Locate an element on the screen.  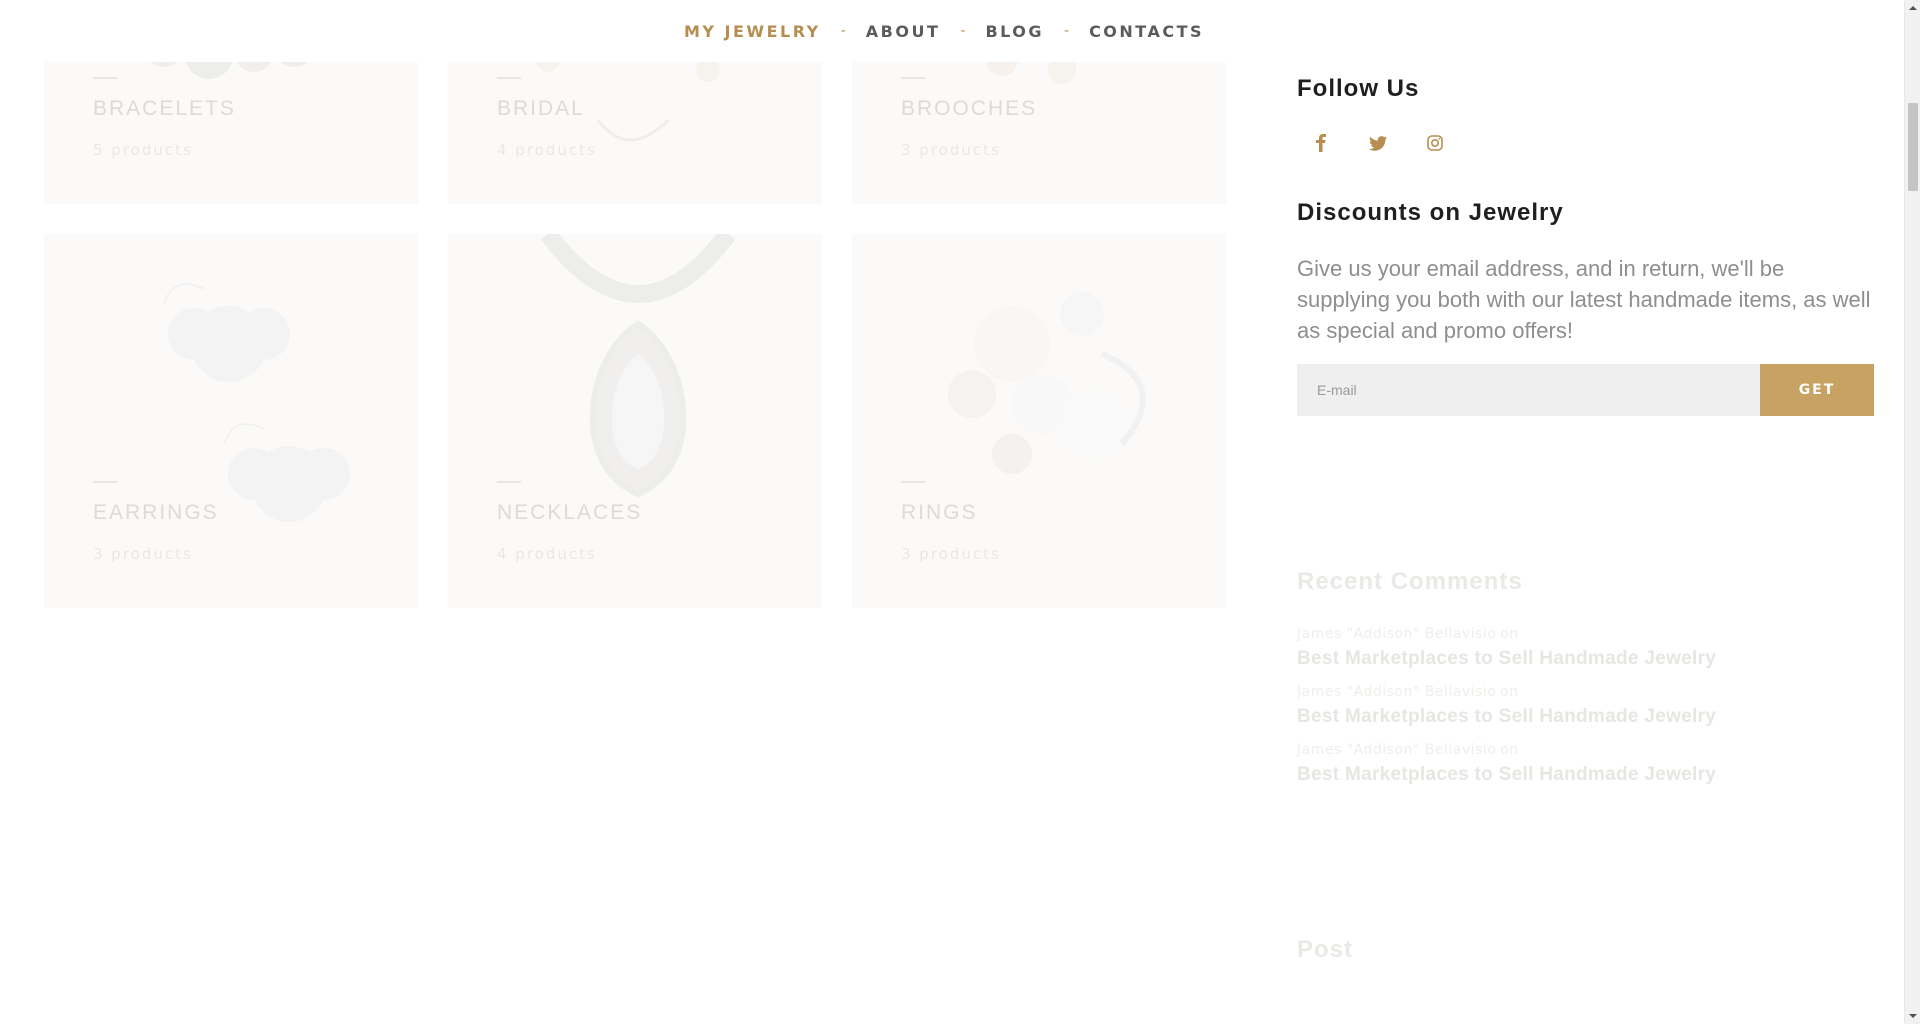
get-button: GET is located at coordinates (1817, 390).